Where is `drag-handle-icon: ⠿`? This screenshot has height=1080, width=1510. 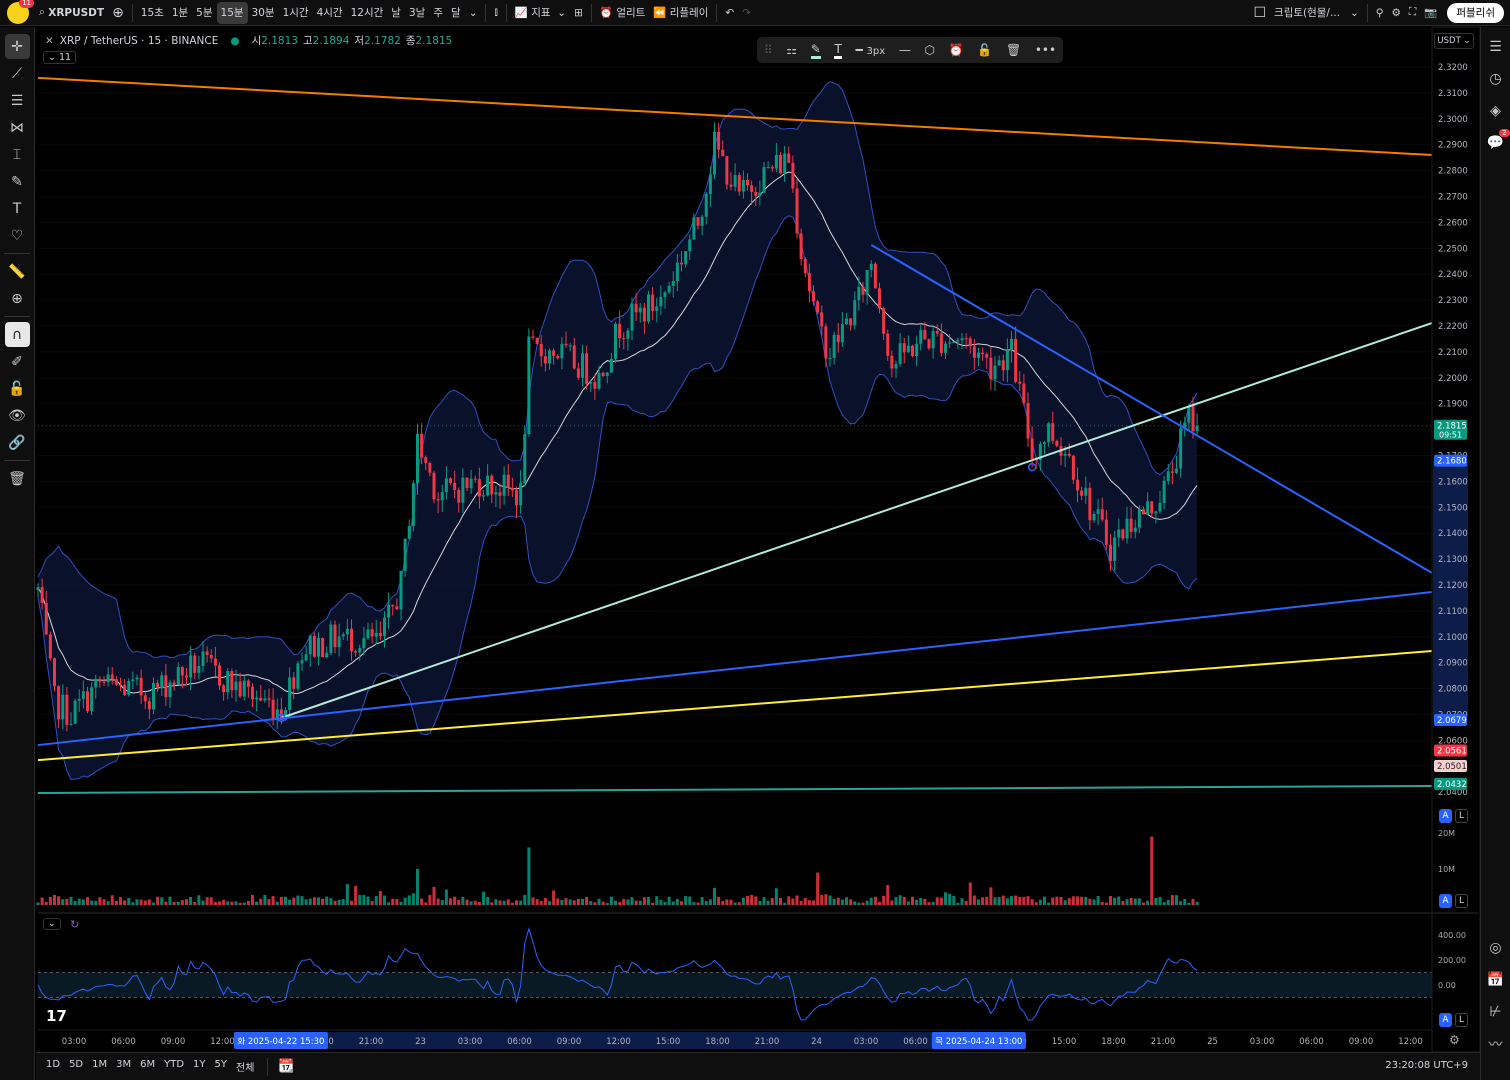
drag-handle-icon: ⠿ is located at coordinates (768, 50).